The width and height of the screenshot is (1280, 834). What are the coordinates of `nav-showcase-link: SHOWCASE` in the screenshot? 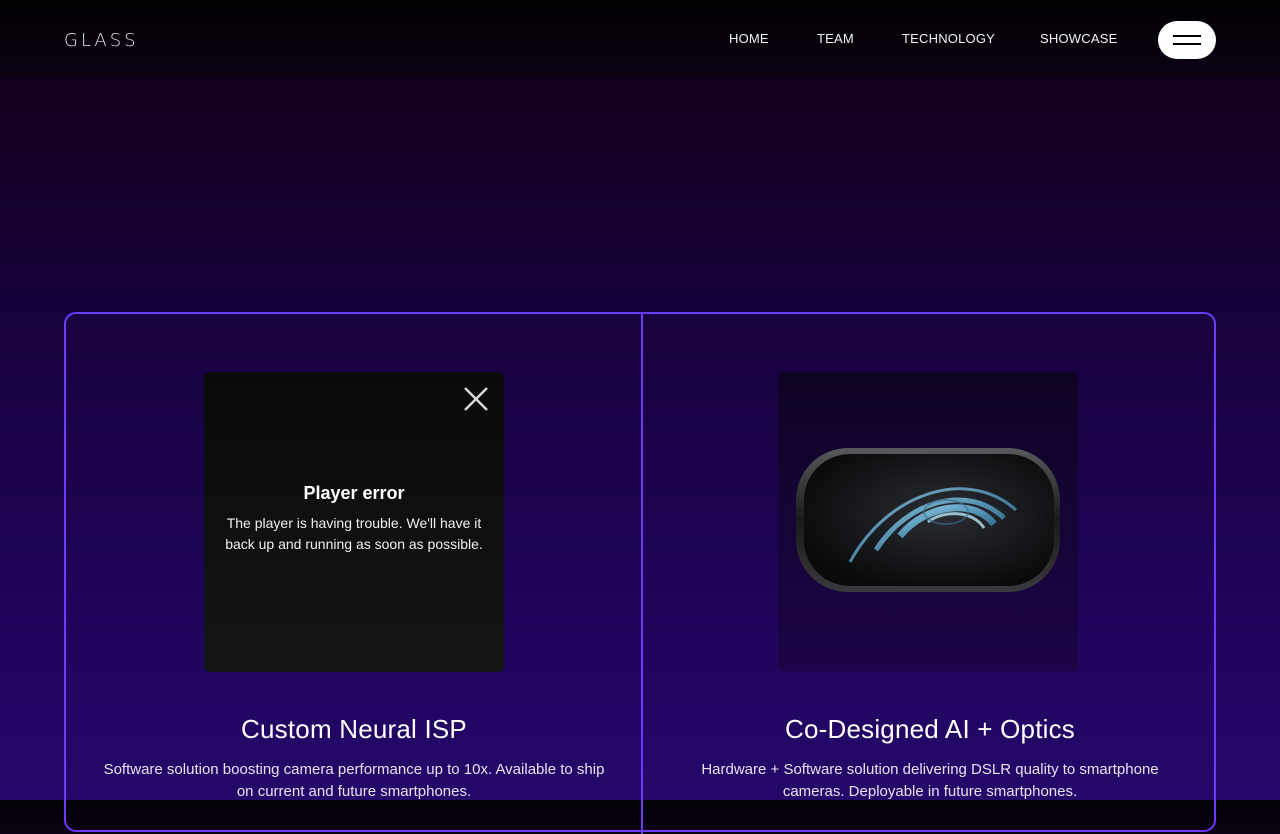 It's located at (1078, 38).